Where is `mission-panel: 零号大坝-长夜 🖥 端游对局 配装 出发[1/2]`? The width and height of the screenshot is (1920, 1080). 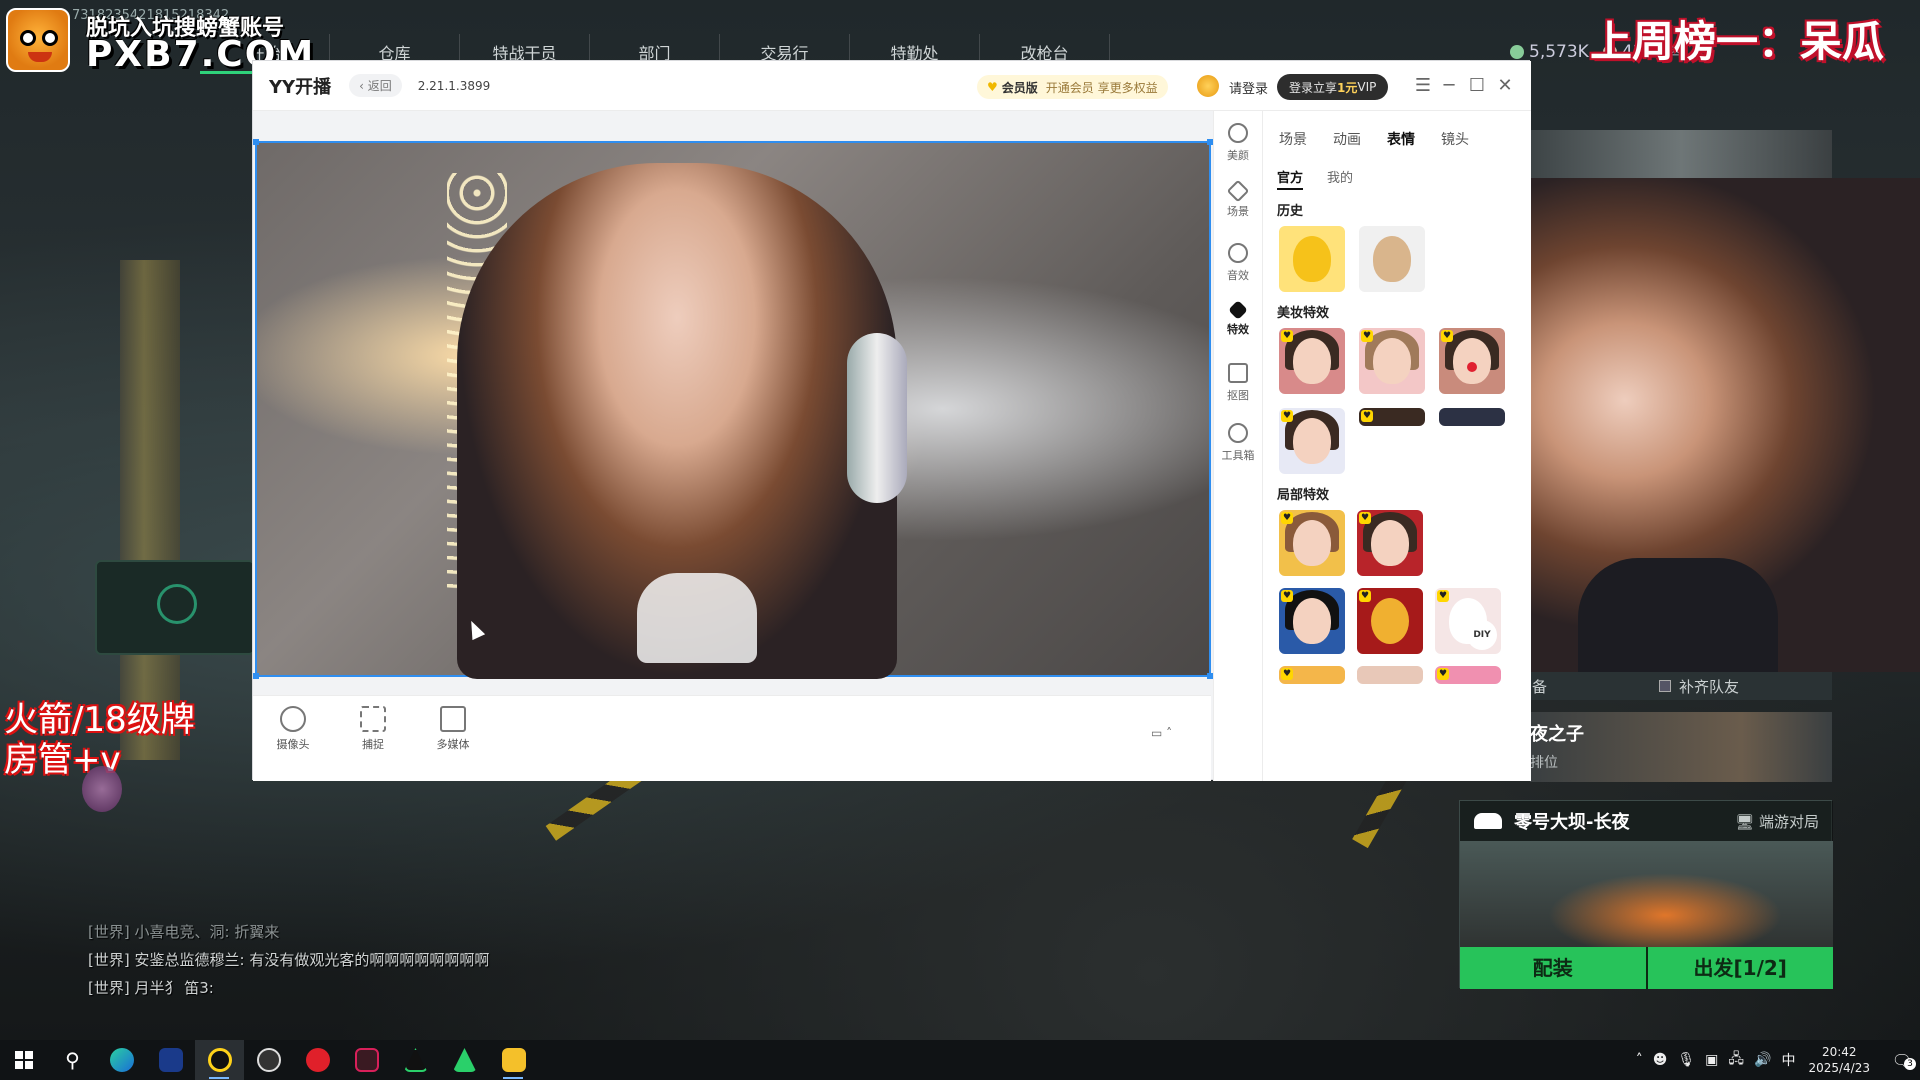 mission-panel: 零号大坝-长夜 🖥 端游对局 配装 出发[1/2] is located at coordinates (1646, 894).